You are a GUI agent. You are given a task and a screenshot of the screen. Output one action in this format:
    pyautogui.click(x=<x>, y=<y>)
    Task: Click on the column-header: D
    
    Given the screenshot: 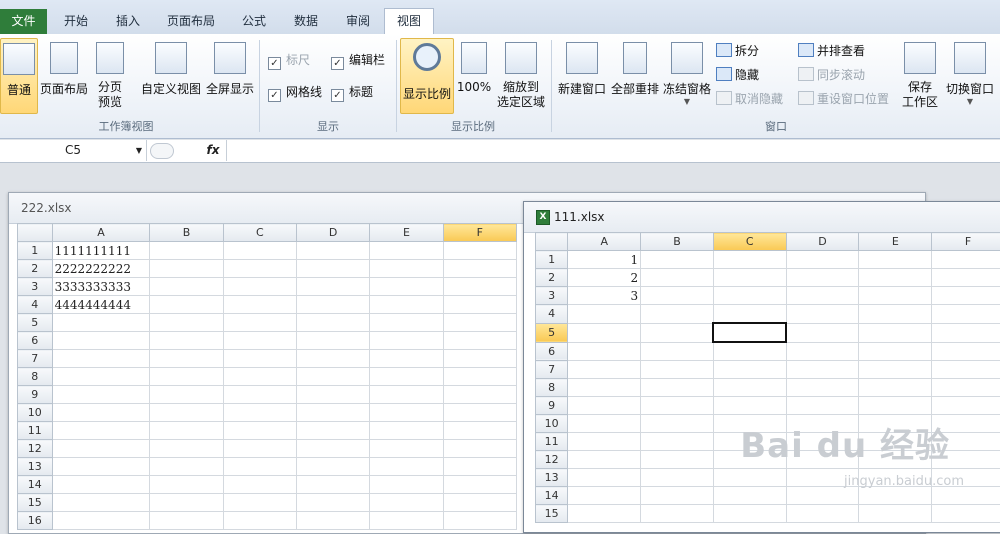 What is the action you would take?
    pyautogui.click(x=333, y=232)
    